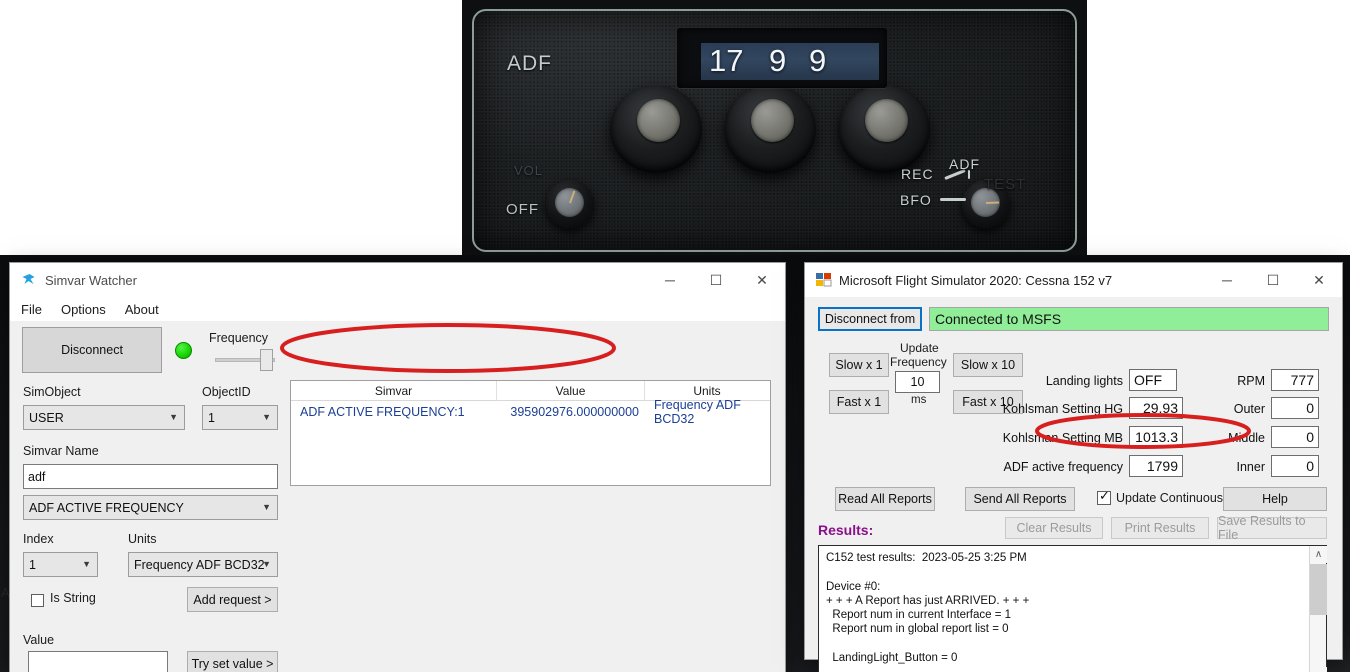 Image resolution: width=1350 pixels, height=672 pixels. What do you see at coordinates (919, 348) in the screenshot?
I see `update-frequency-label-line1: Update` at bounding box center [919, 348].